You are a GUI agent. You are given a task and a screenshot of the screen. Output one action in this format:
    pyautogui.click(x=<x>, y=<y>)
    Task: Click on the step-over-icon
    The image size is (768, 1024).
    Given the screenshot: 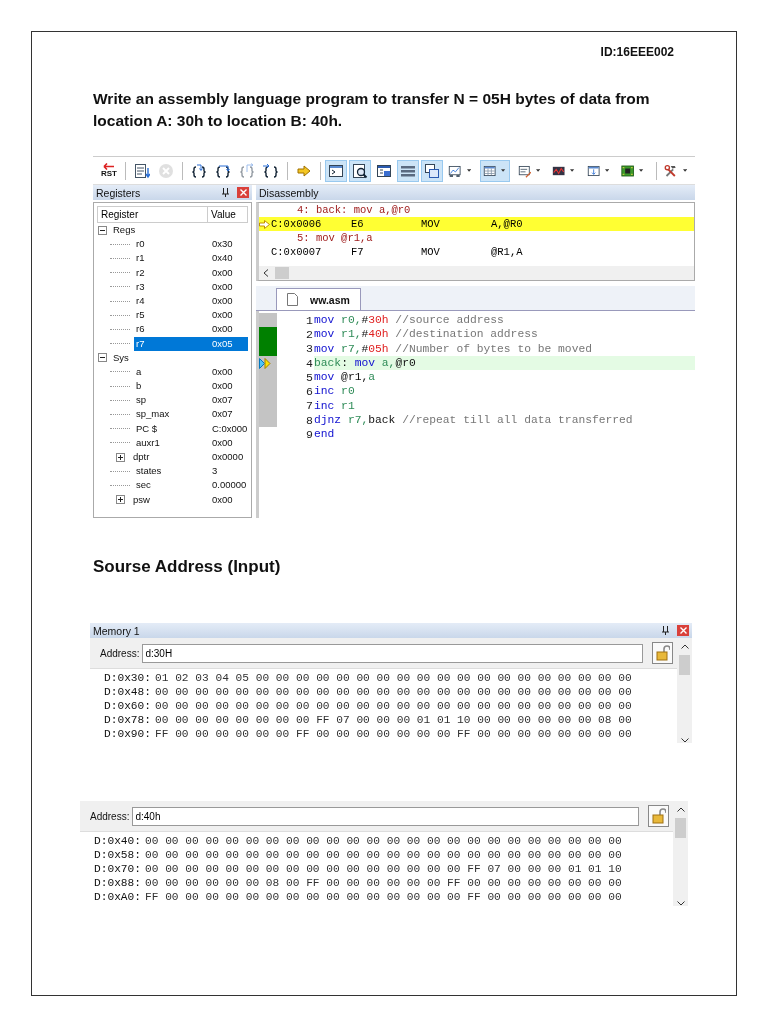 What is the action you would take?
    pyautogui.click(x=222, y=170)
    